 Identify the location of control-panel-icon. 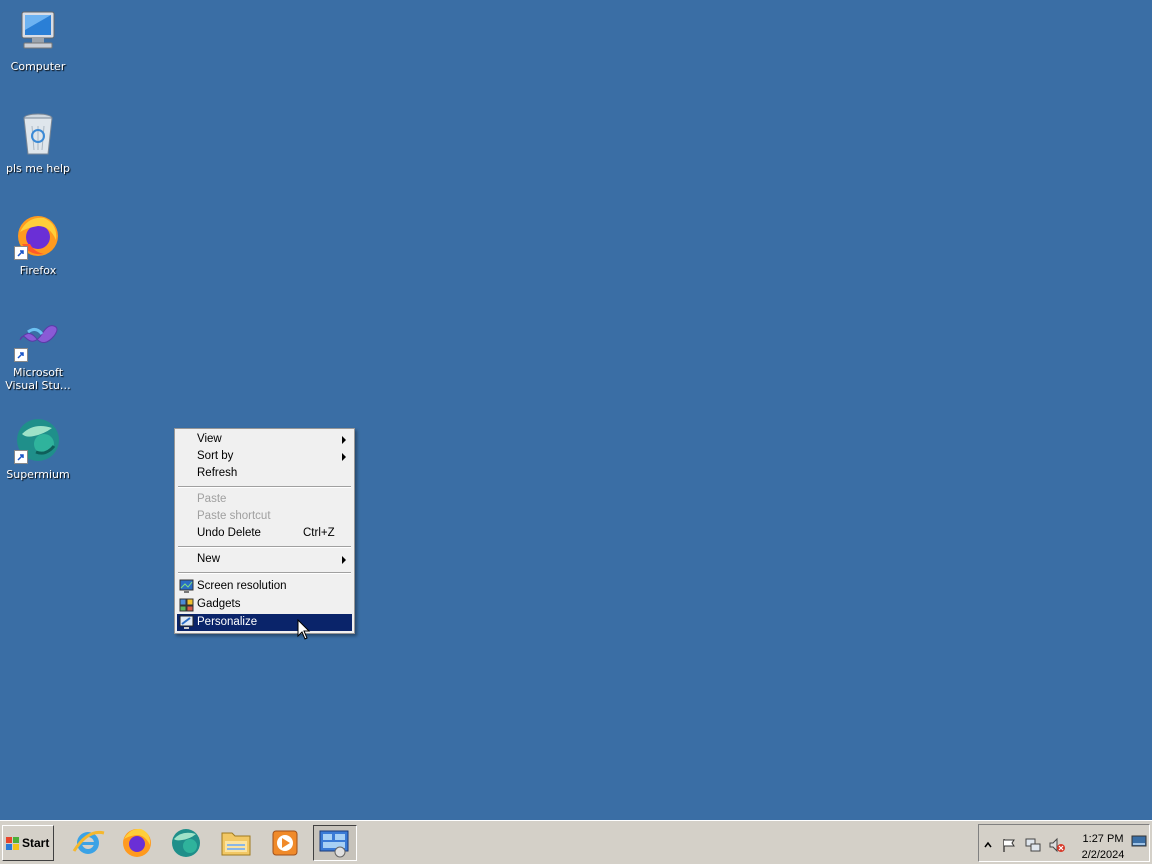
(334, 844).